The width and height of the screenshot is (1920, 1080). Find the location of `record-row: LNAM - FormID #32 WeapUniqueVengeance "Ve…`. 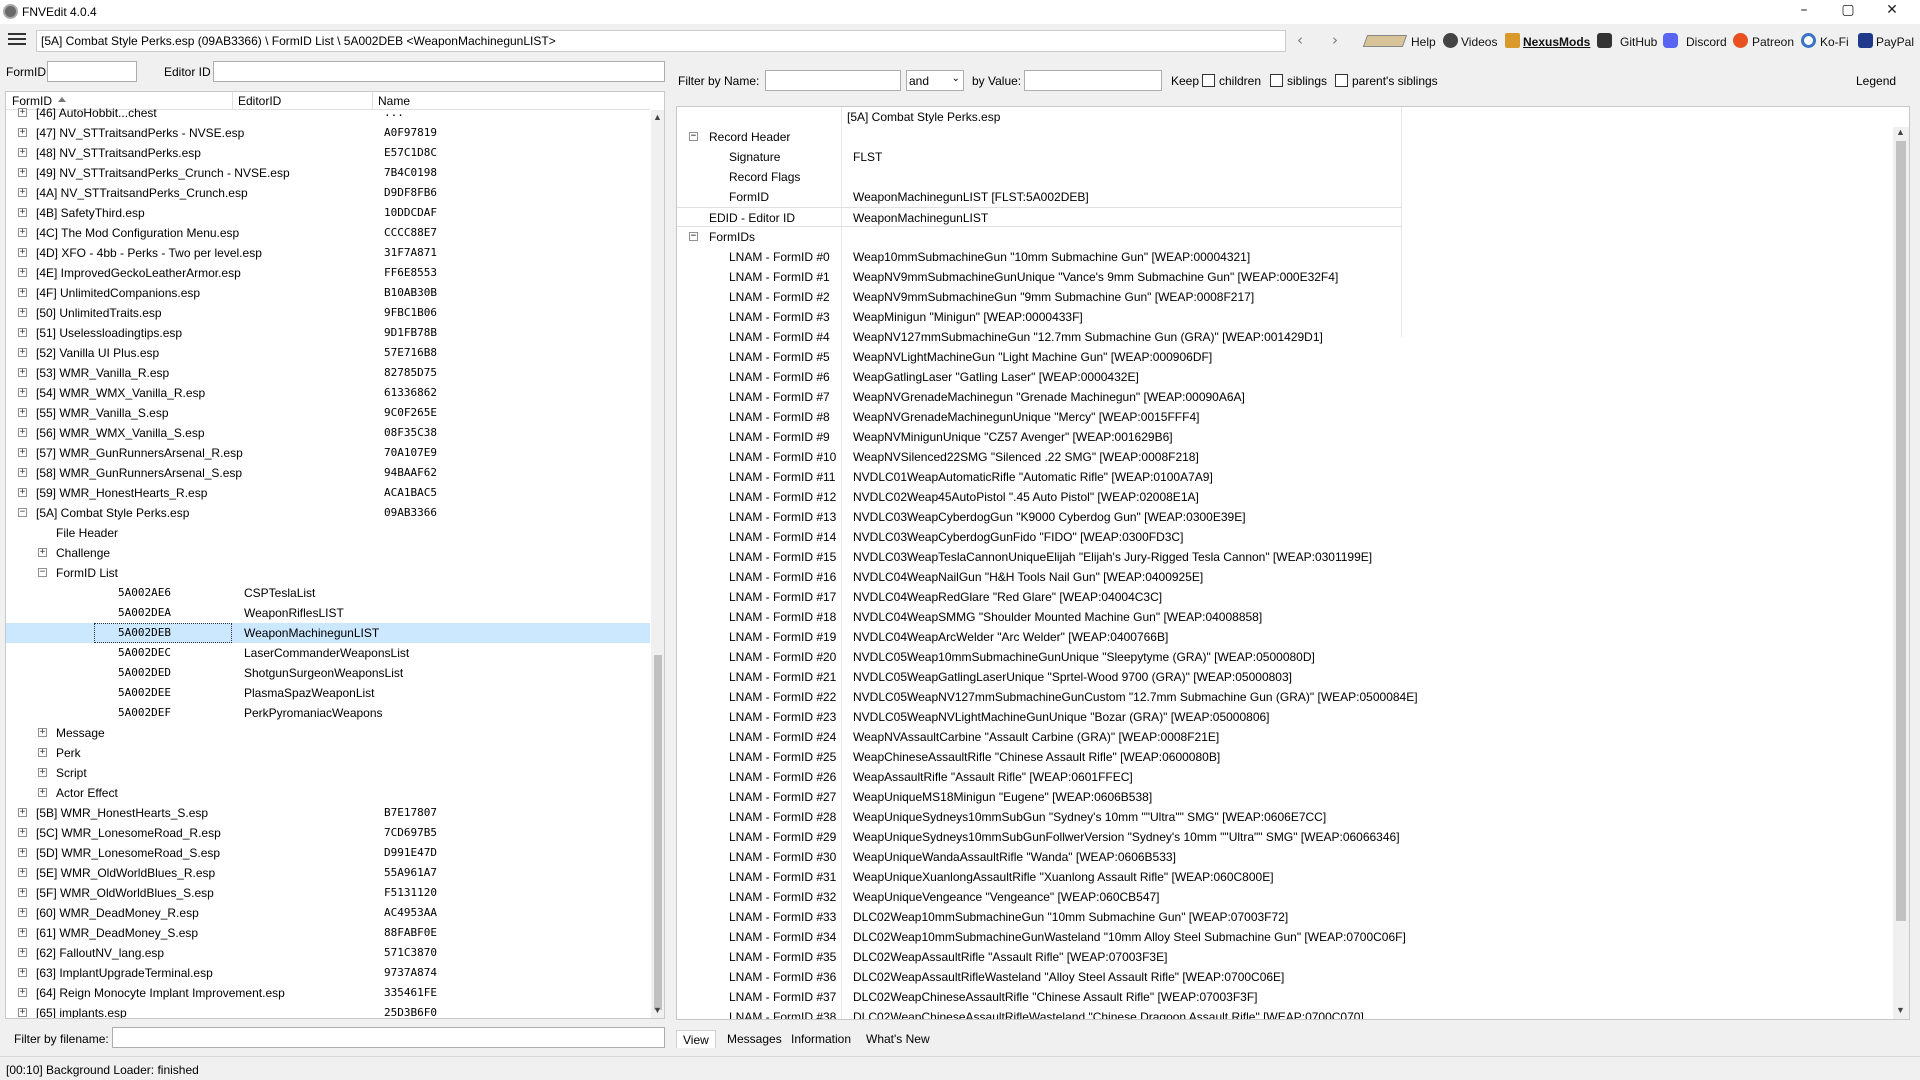

record-row: LNAM - FormID #32 WeapUniqueVengeance "Ve… is located at coordinates (1284, 897).